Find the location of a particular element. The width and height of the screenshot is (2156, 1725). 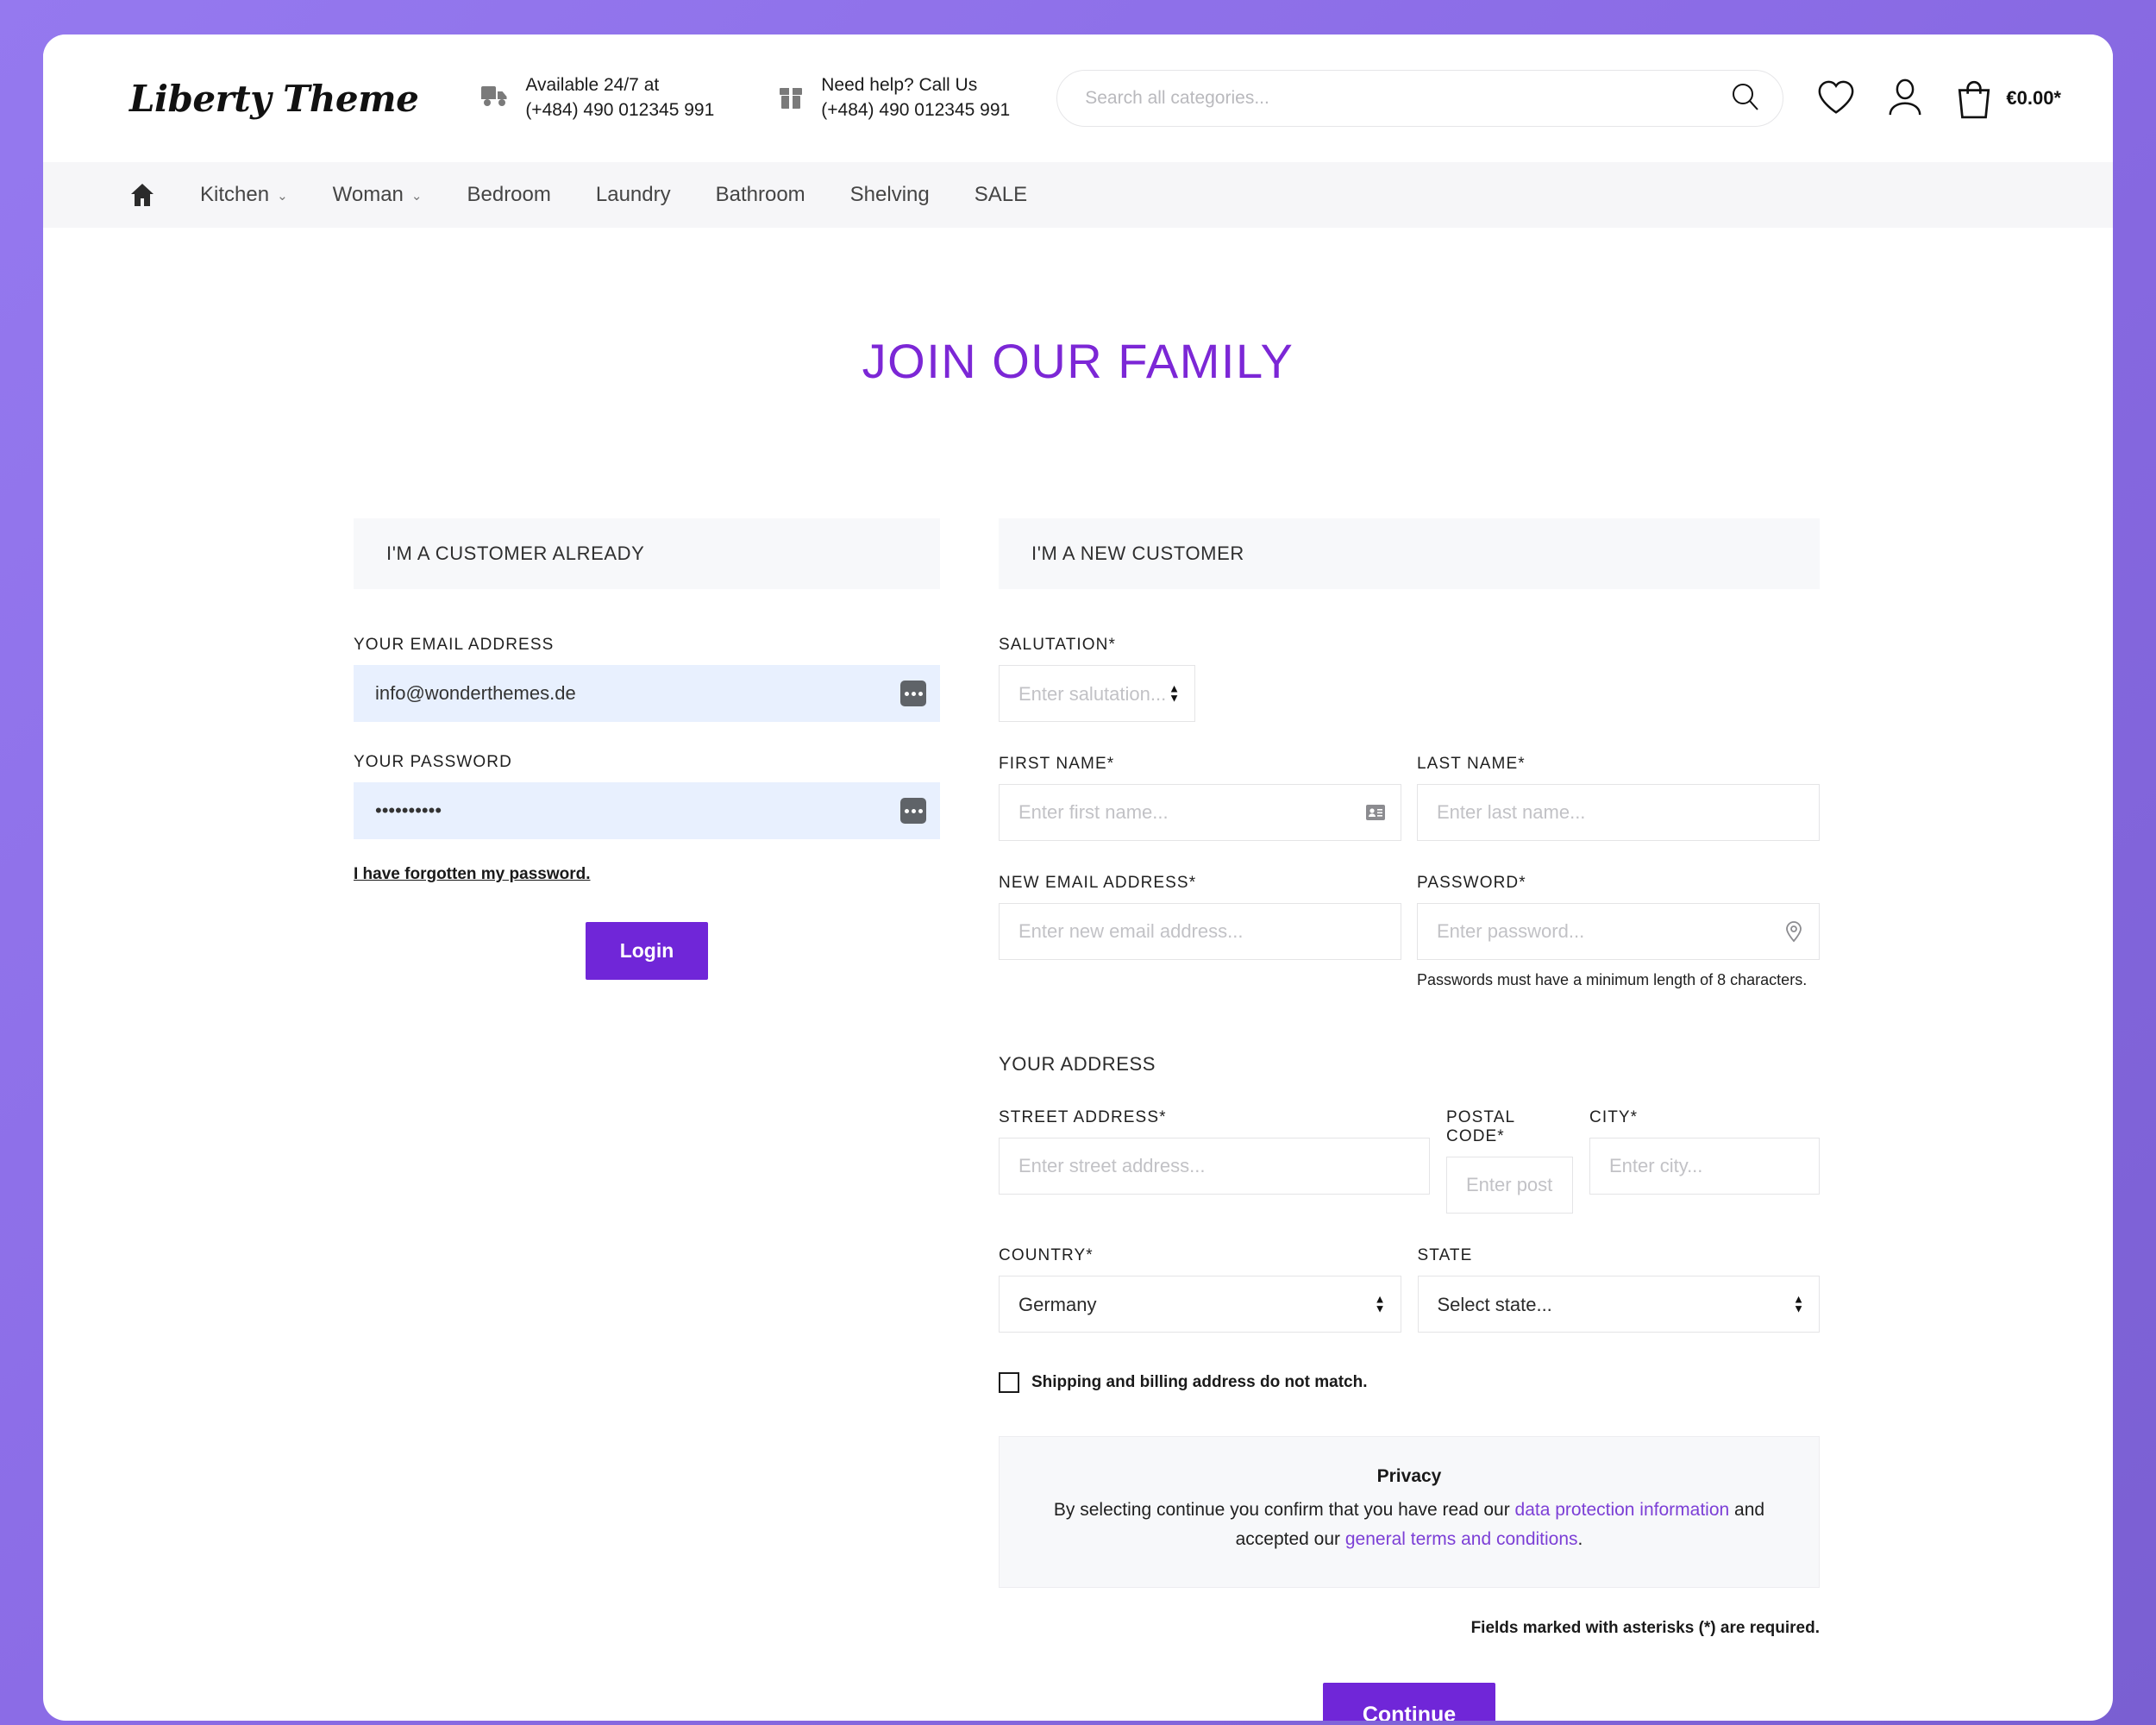

new-email-input is located at coordinates (1200, 931).